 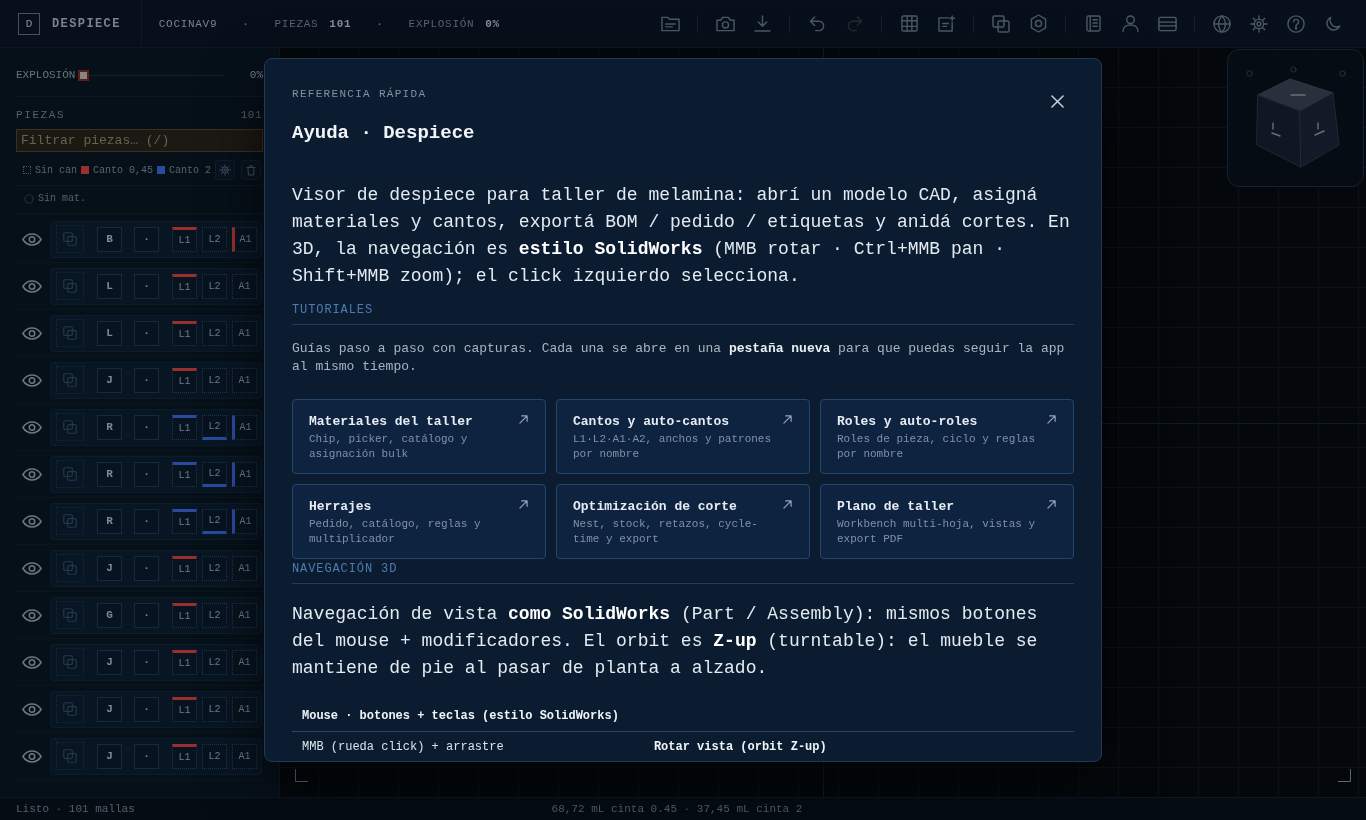 I want to click on panel-icon, so click(x=1167, y=23).